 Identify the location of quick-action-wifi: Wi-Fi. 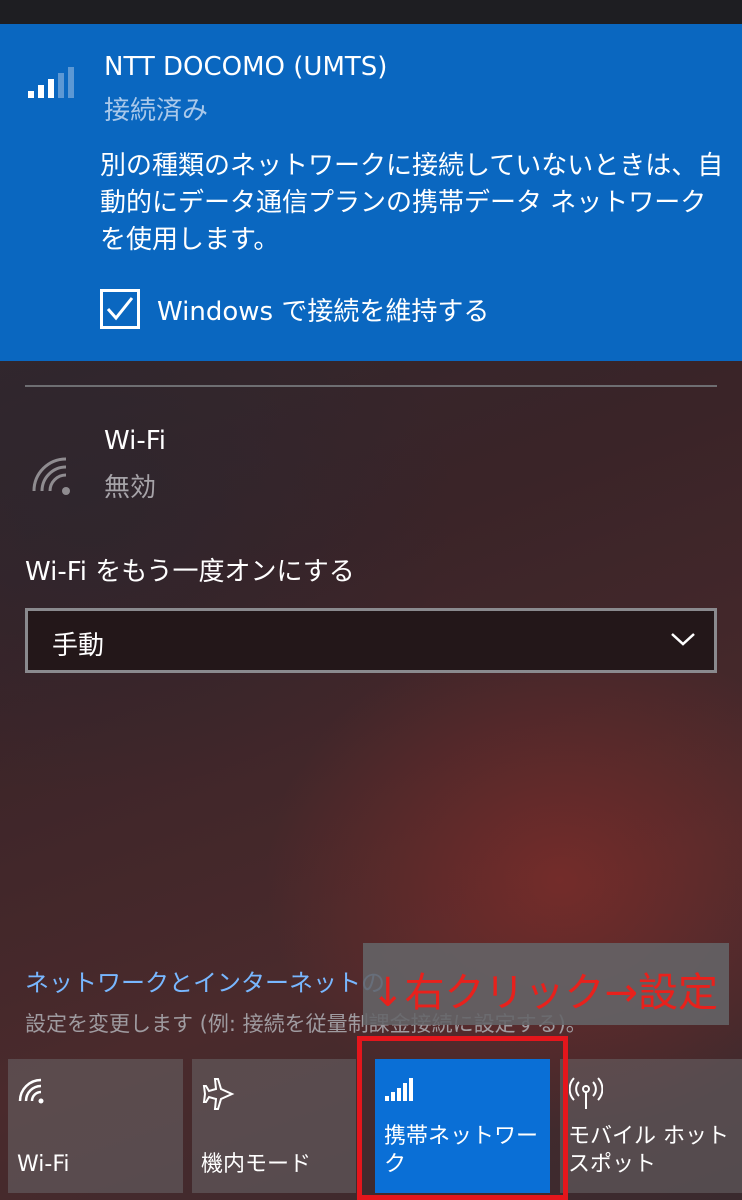
(95, 1126).